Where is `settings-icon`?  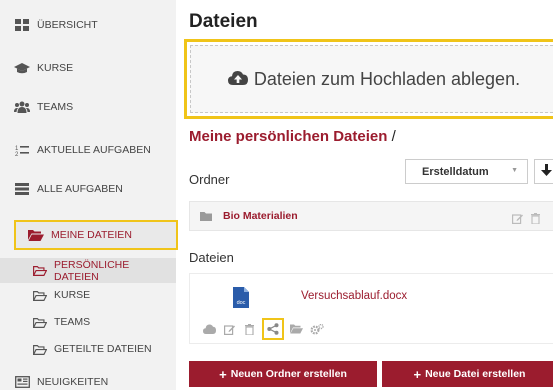
settings-icon is located at coordinates (316, 329).